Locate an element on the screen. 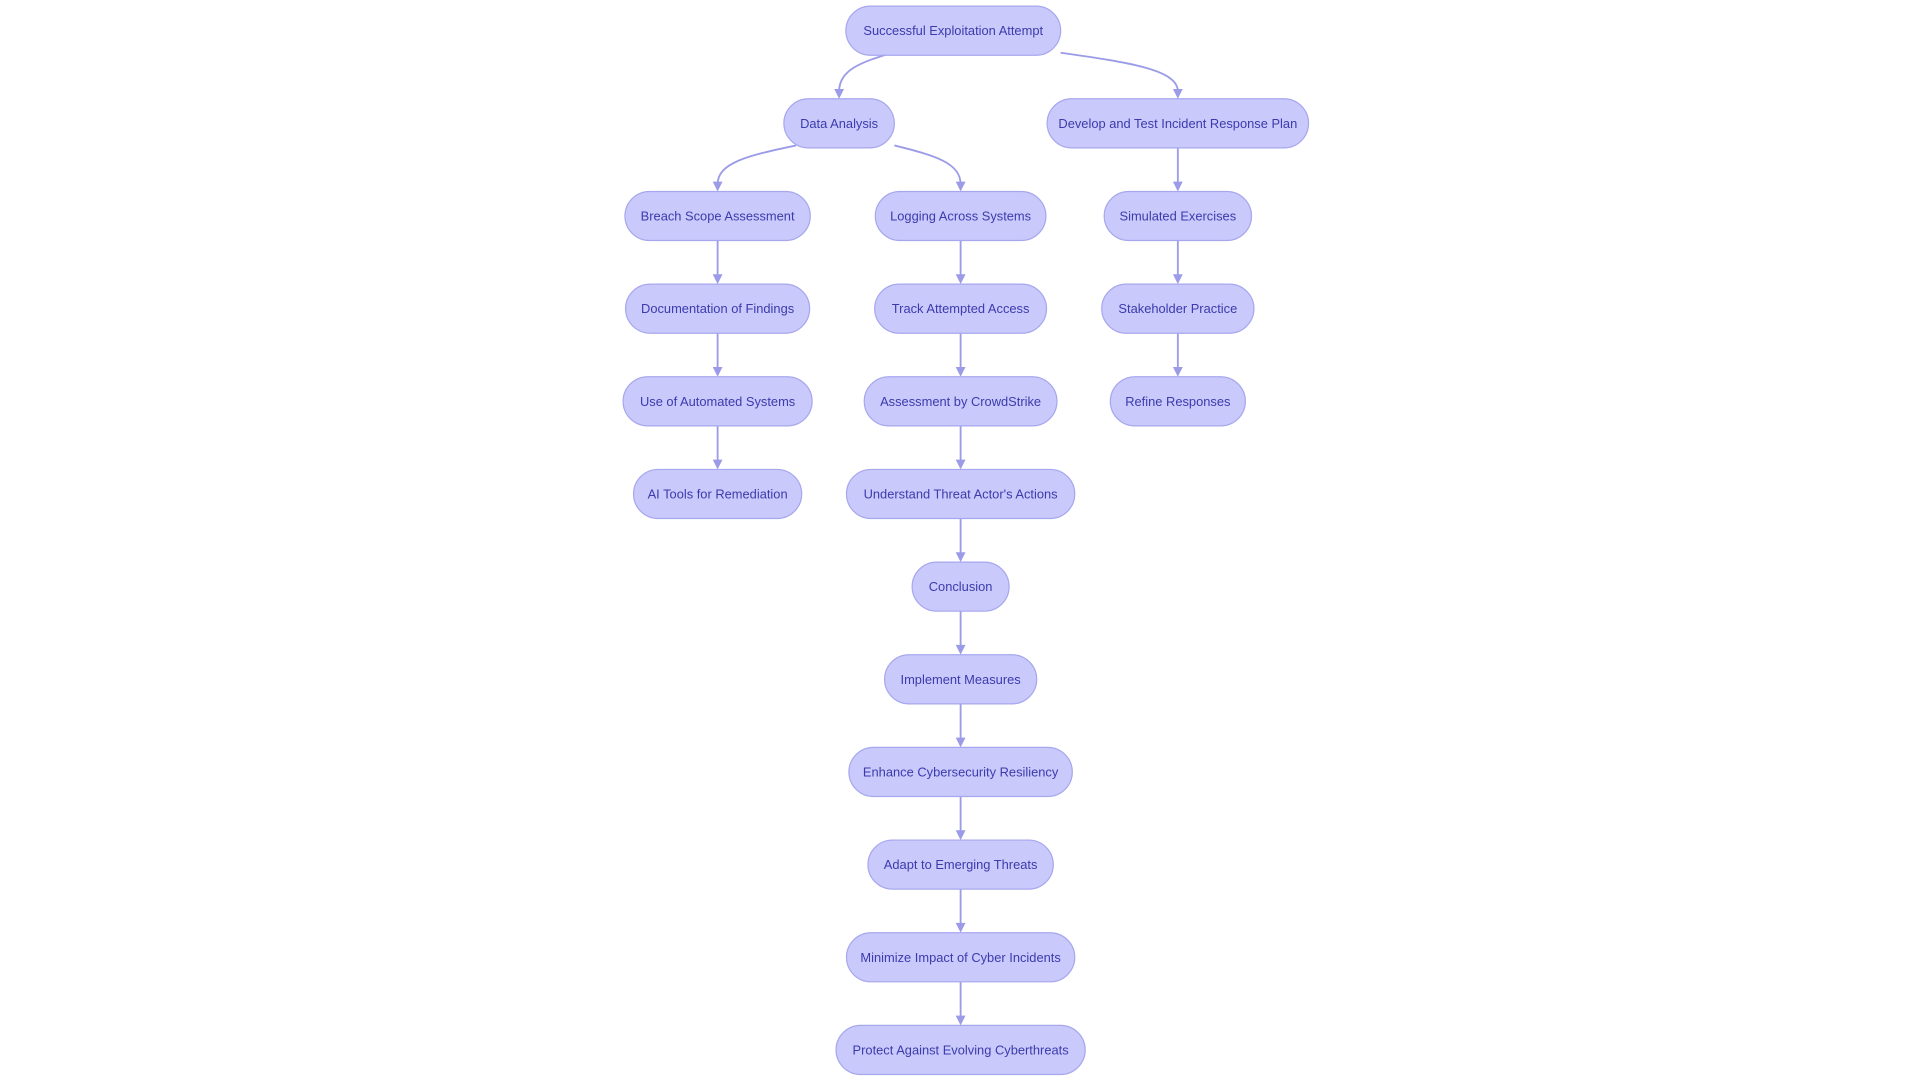 The width and height of the screenshot is (1920, 1080). node-label: Implement Measures is located at coordinates (961, 679).